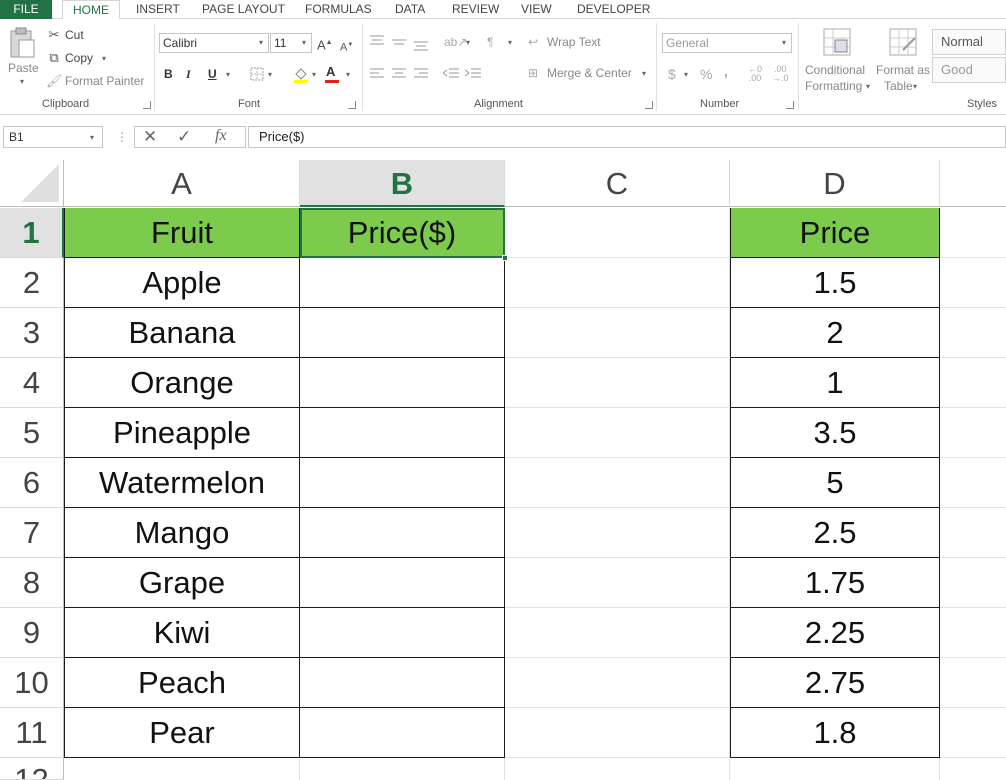  I want to click on cell-d2: 1.5, so click(835, 283).